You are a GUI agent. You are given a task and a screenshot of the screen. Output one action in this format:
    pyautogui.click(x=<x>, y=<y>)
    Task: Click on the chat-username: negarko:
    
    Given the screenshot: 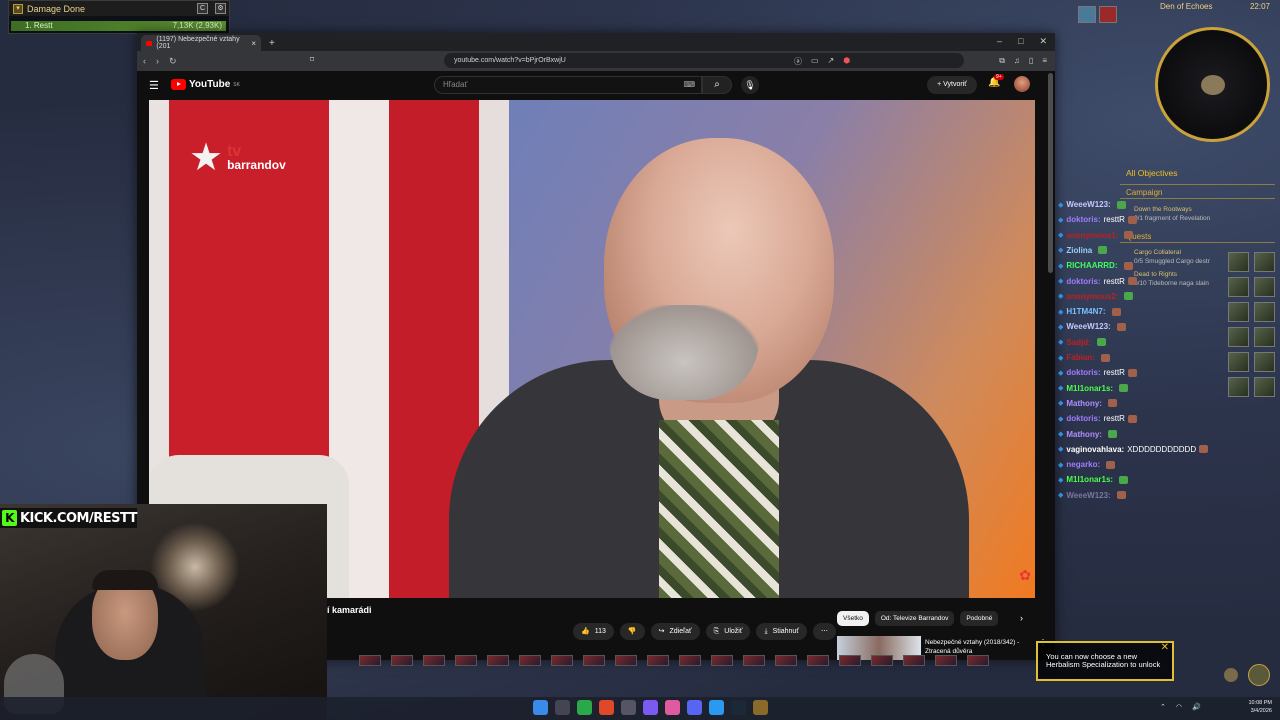 What is the action you would take?
    pyautogui.click(x=1083, y=464)
    